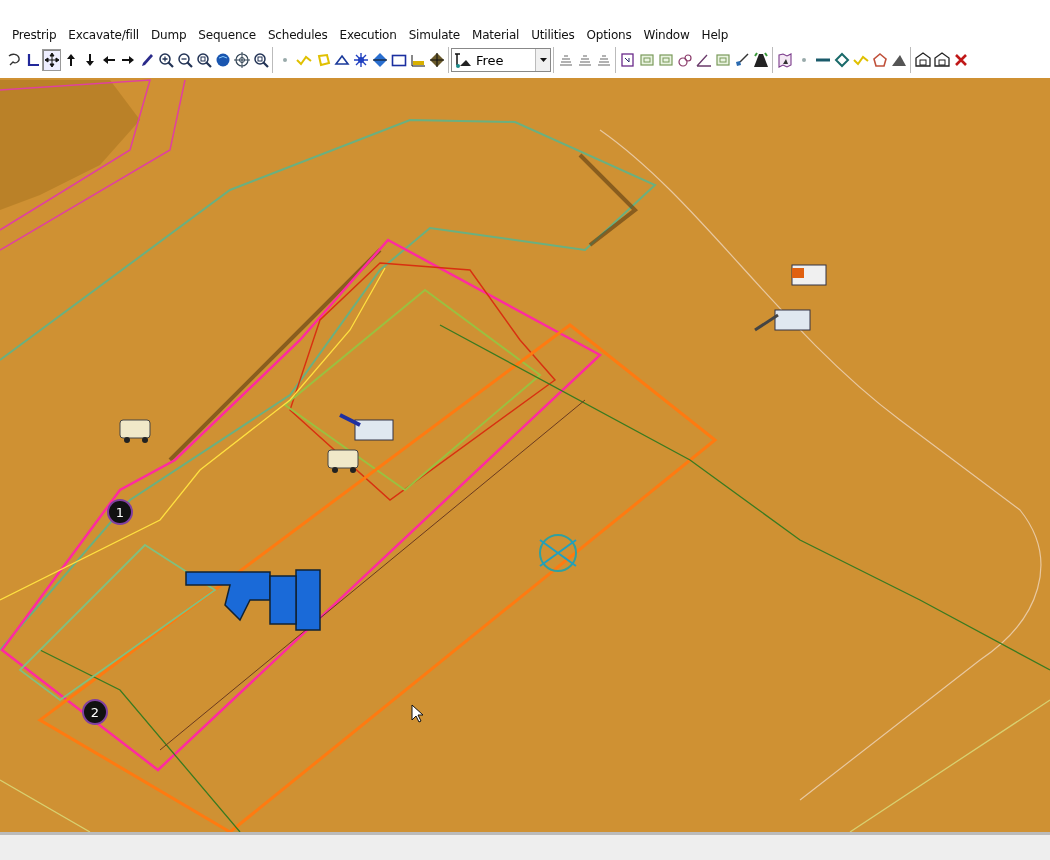 This screenshot has height=860, width=1050. I want to click on view-mode-dropdown: Free, so click(501, 60).